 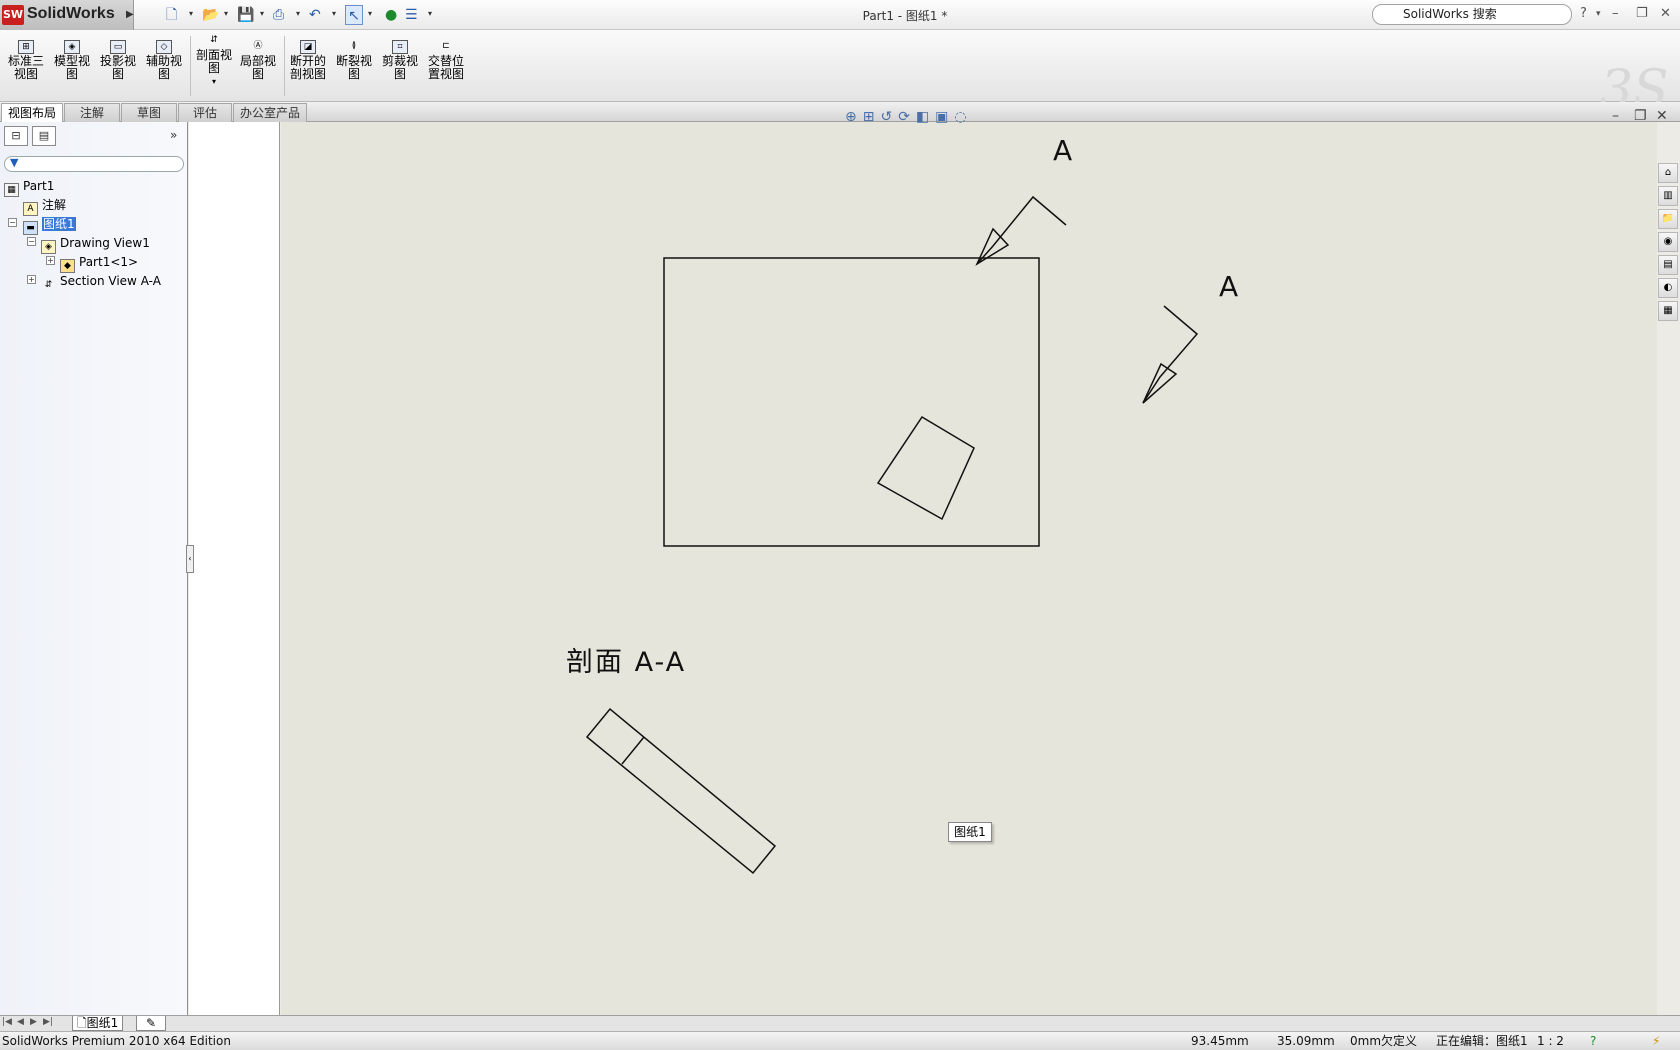 What do you see at coordinates (925, 468) in the screenshot?
I see `part-inner-square` at bounding box center [925, 468].